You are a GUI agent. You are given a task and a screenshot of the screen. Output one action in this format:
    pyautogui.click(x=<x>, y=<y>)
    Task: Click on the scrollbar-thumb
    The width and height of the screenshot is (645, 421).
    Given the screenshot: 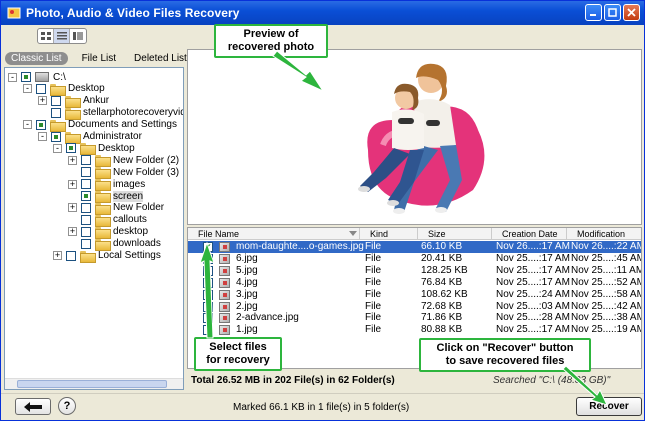 What is the action you would take?
    pyautogui.click(x=92, y=384)
    